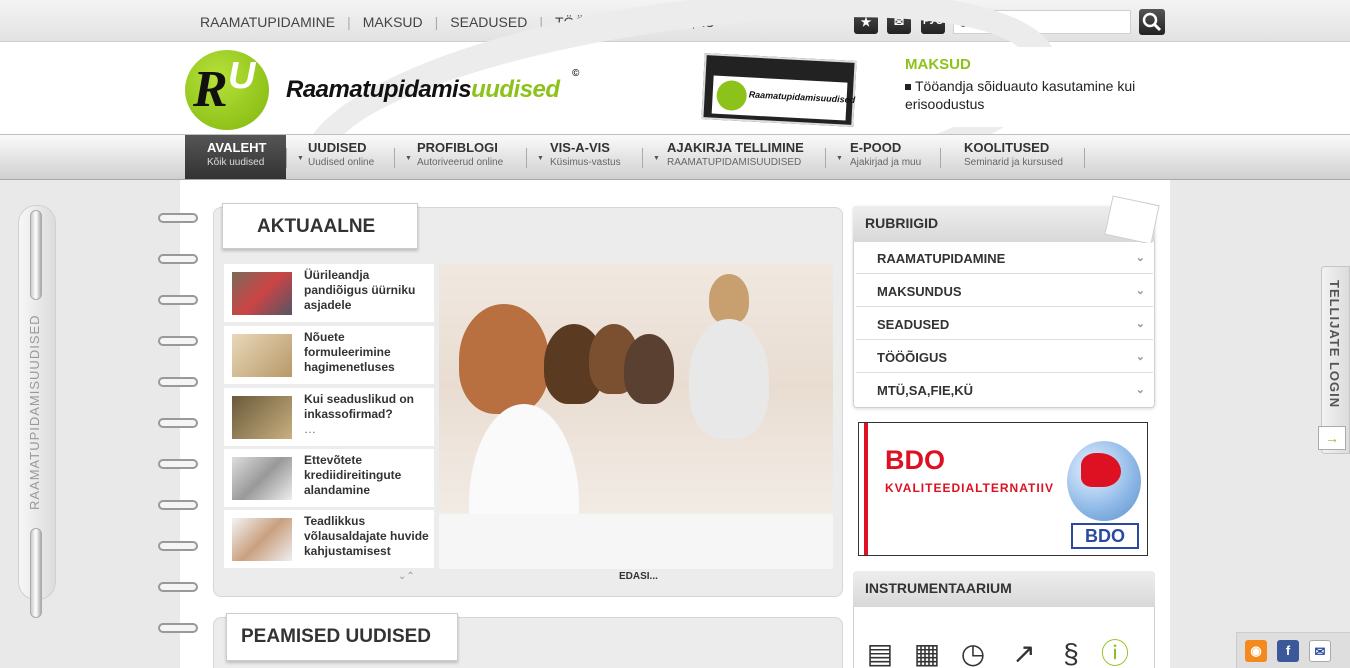 This screenshot has width=1350, height=668. What do you see at coordinates (913, 324) in the screenshot?
I see `rubric-label: SEADUSED` at bounding box center [913, 324].